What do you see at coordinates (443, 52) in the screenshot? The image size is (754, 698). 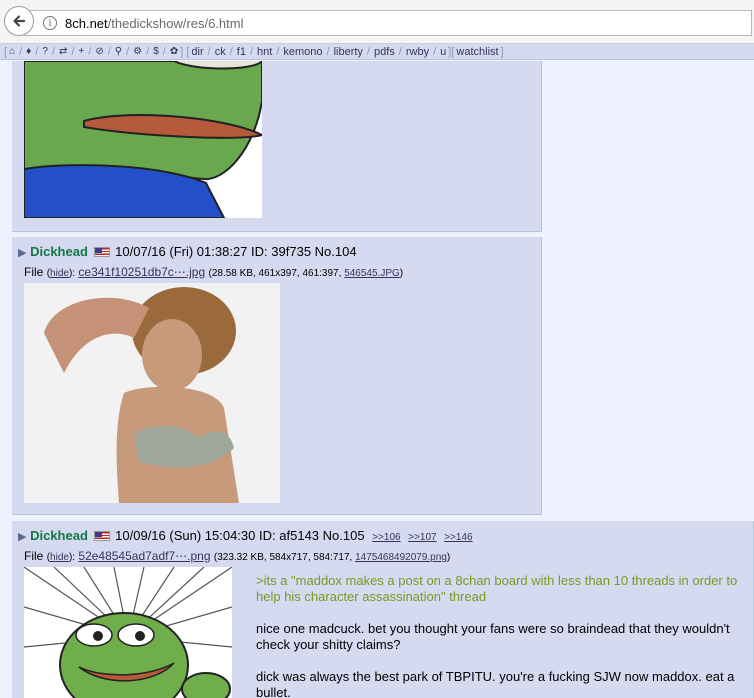 I see `board-link-u: u` at bounding box center [443, 52].